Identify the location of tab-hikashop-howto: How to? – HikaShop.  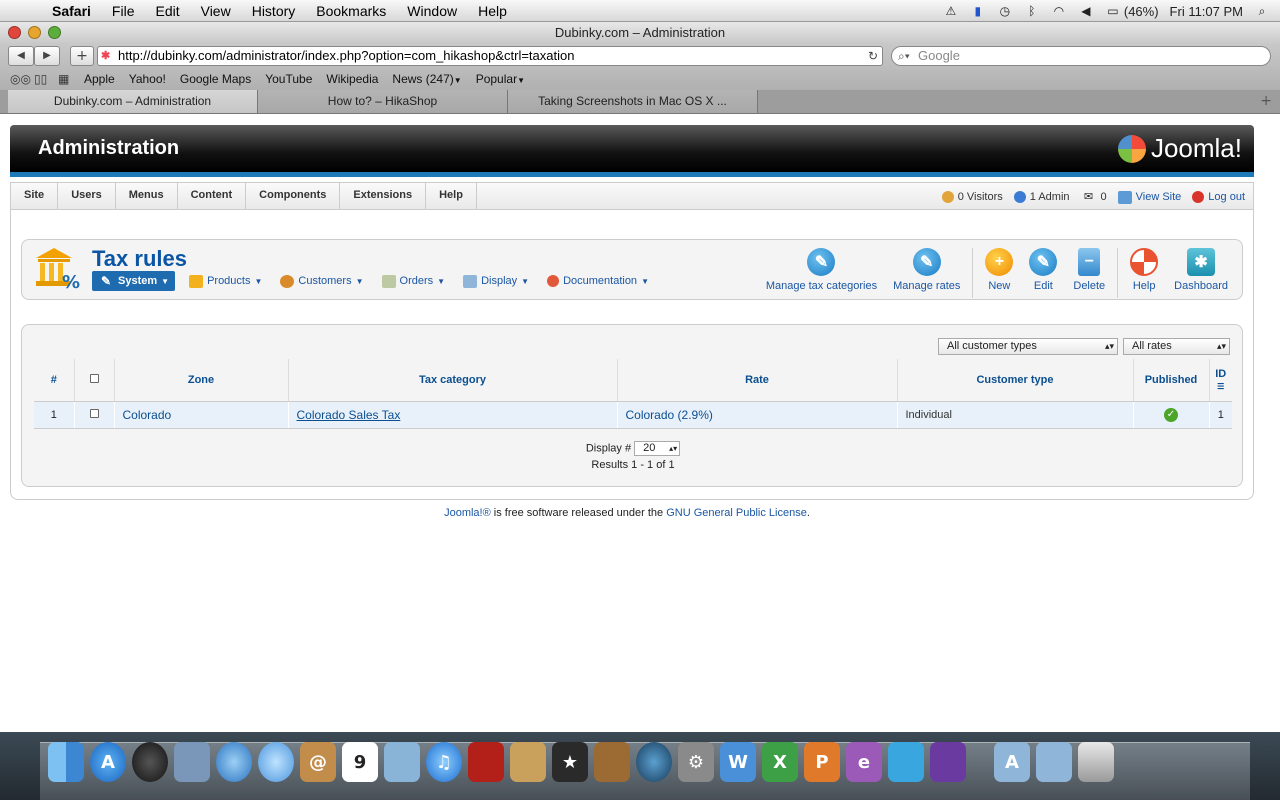
(383, 101).